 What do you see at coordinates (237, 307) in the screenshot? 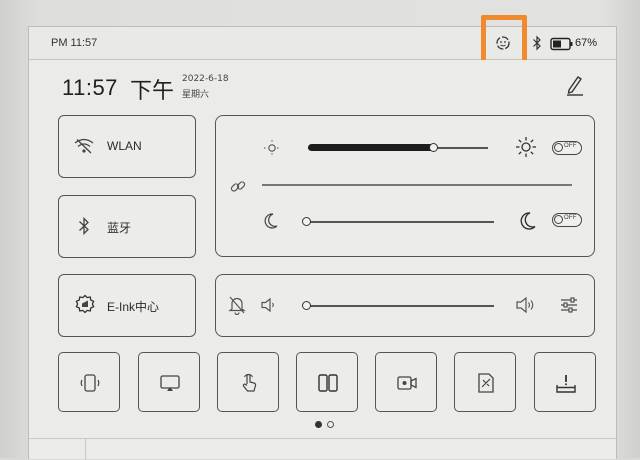
I see `mute-bell-icon` at bounding box center [237, 307].